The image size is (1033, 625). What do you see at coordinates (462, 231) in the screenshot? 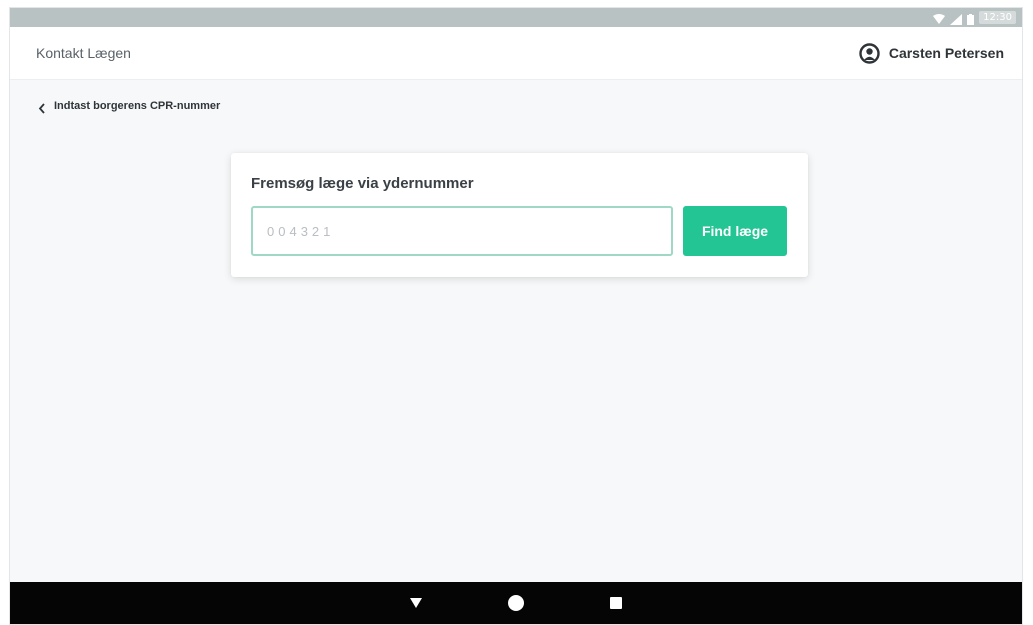
I see `provider-number-input` at bounding box center [462, 231].